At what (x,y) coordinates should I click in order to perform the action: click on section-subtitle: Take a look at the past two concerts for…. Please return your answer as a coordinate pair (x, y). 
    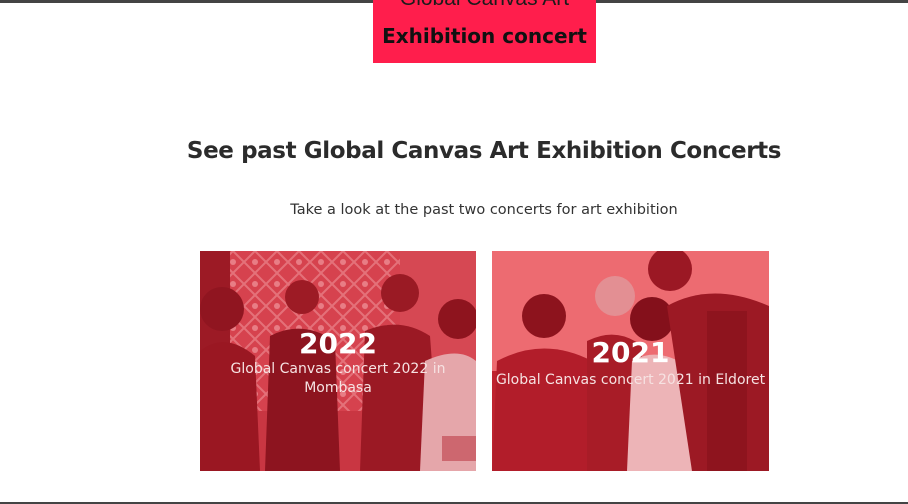
    Looking at the image, I should click on (484, 210).